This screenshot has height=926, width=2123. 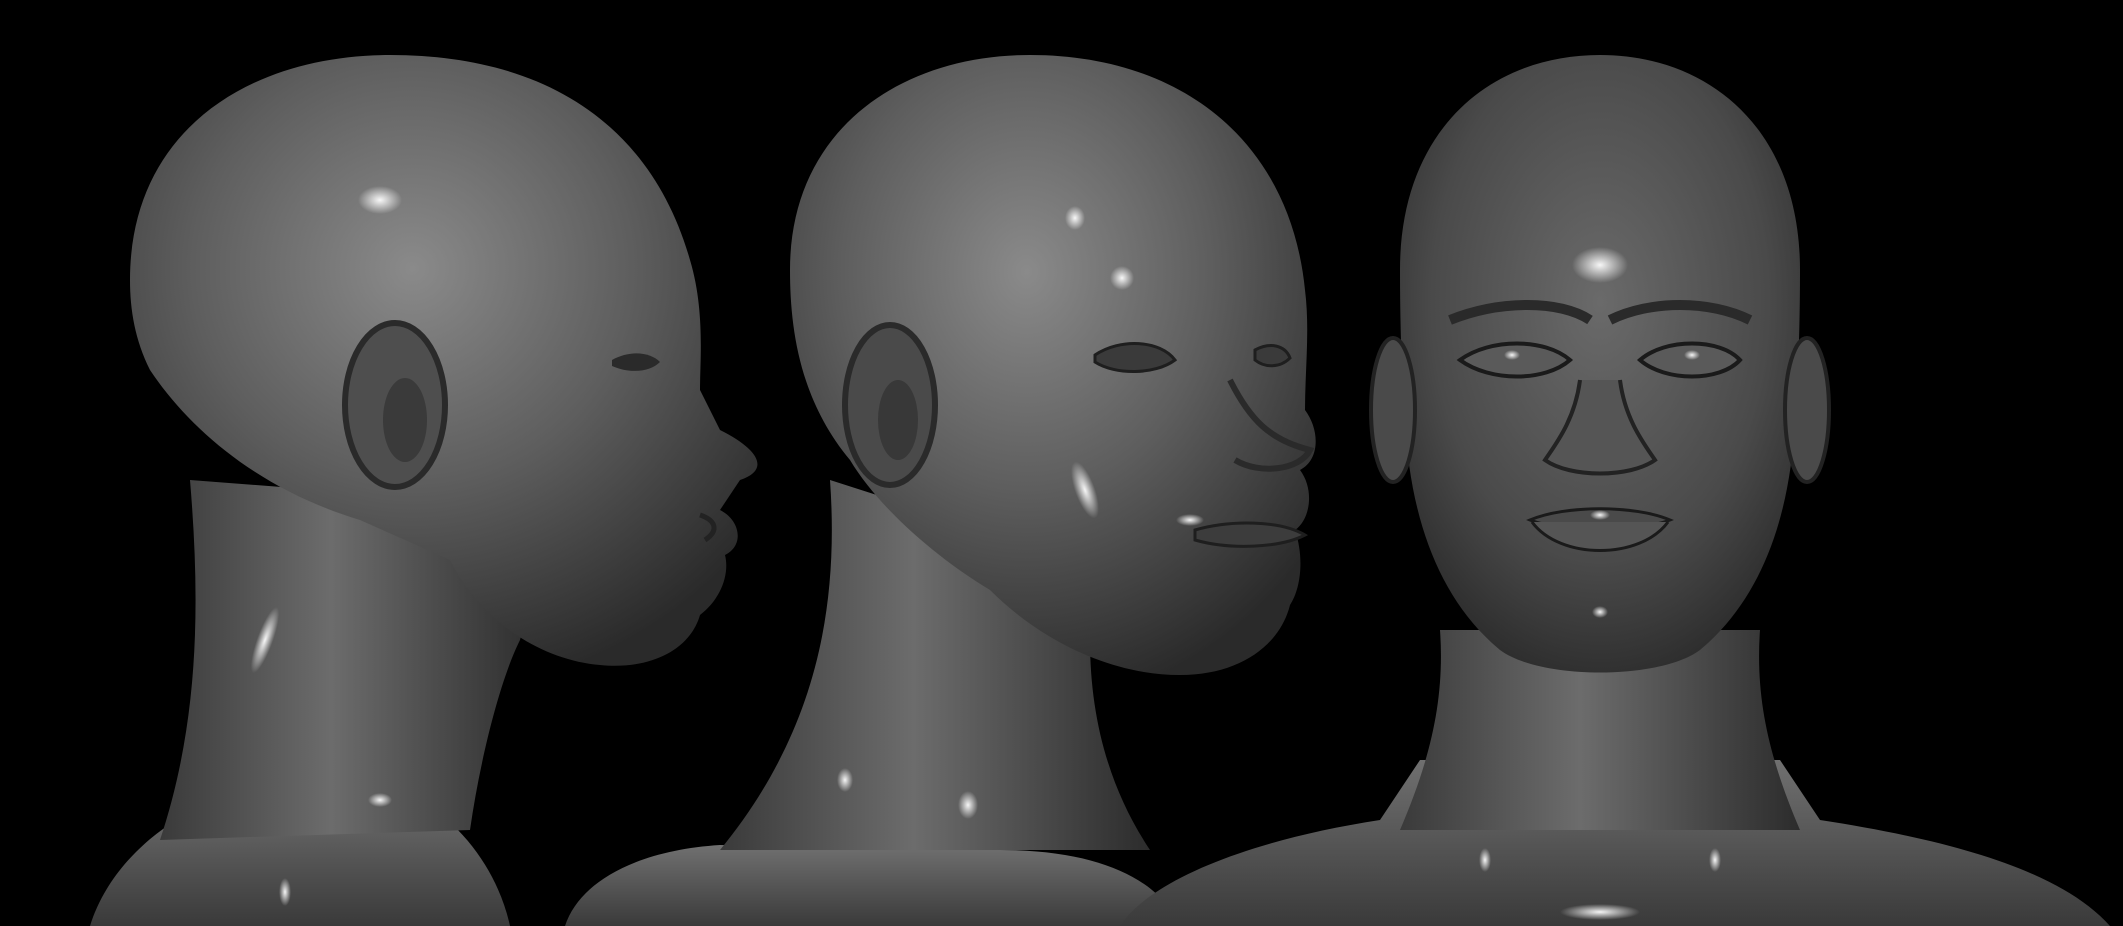 I want to click on head, so click(x=1600, y=364).